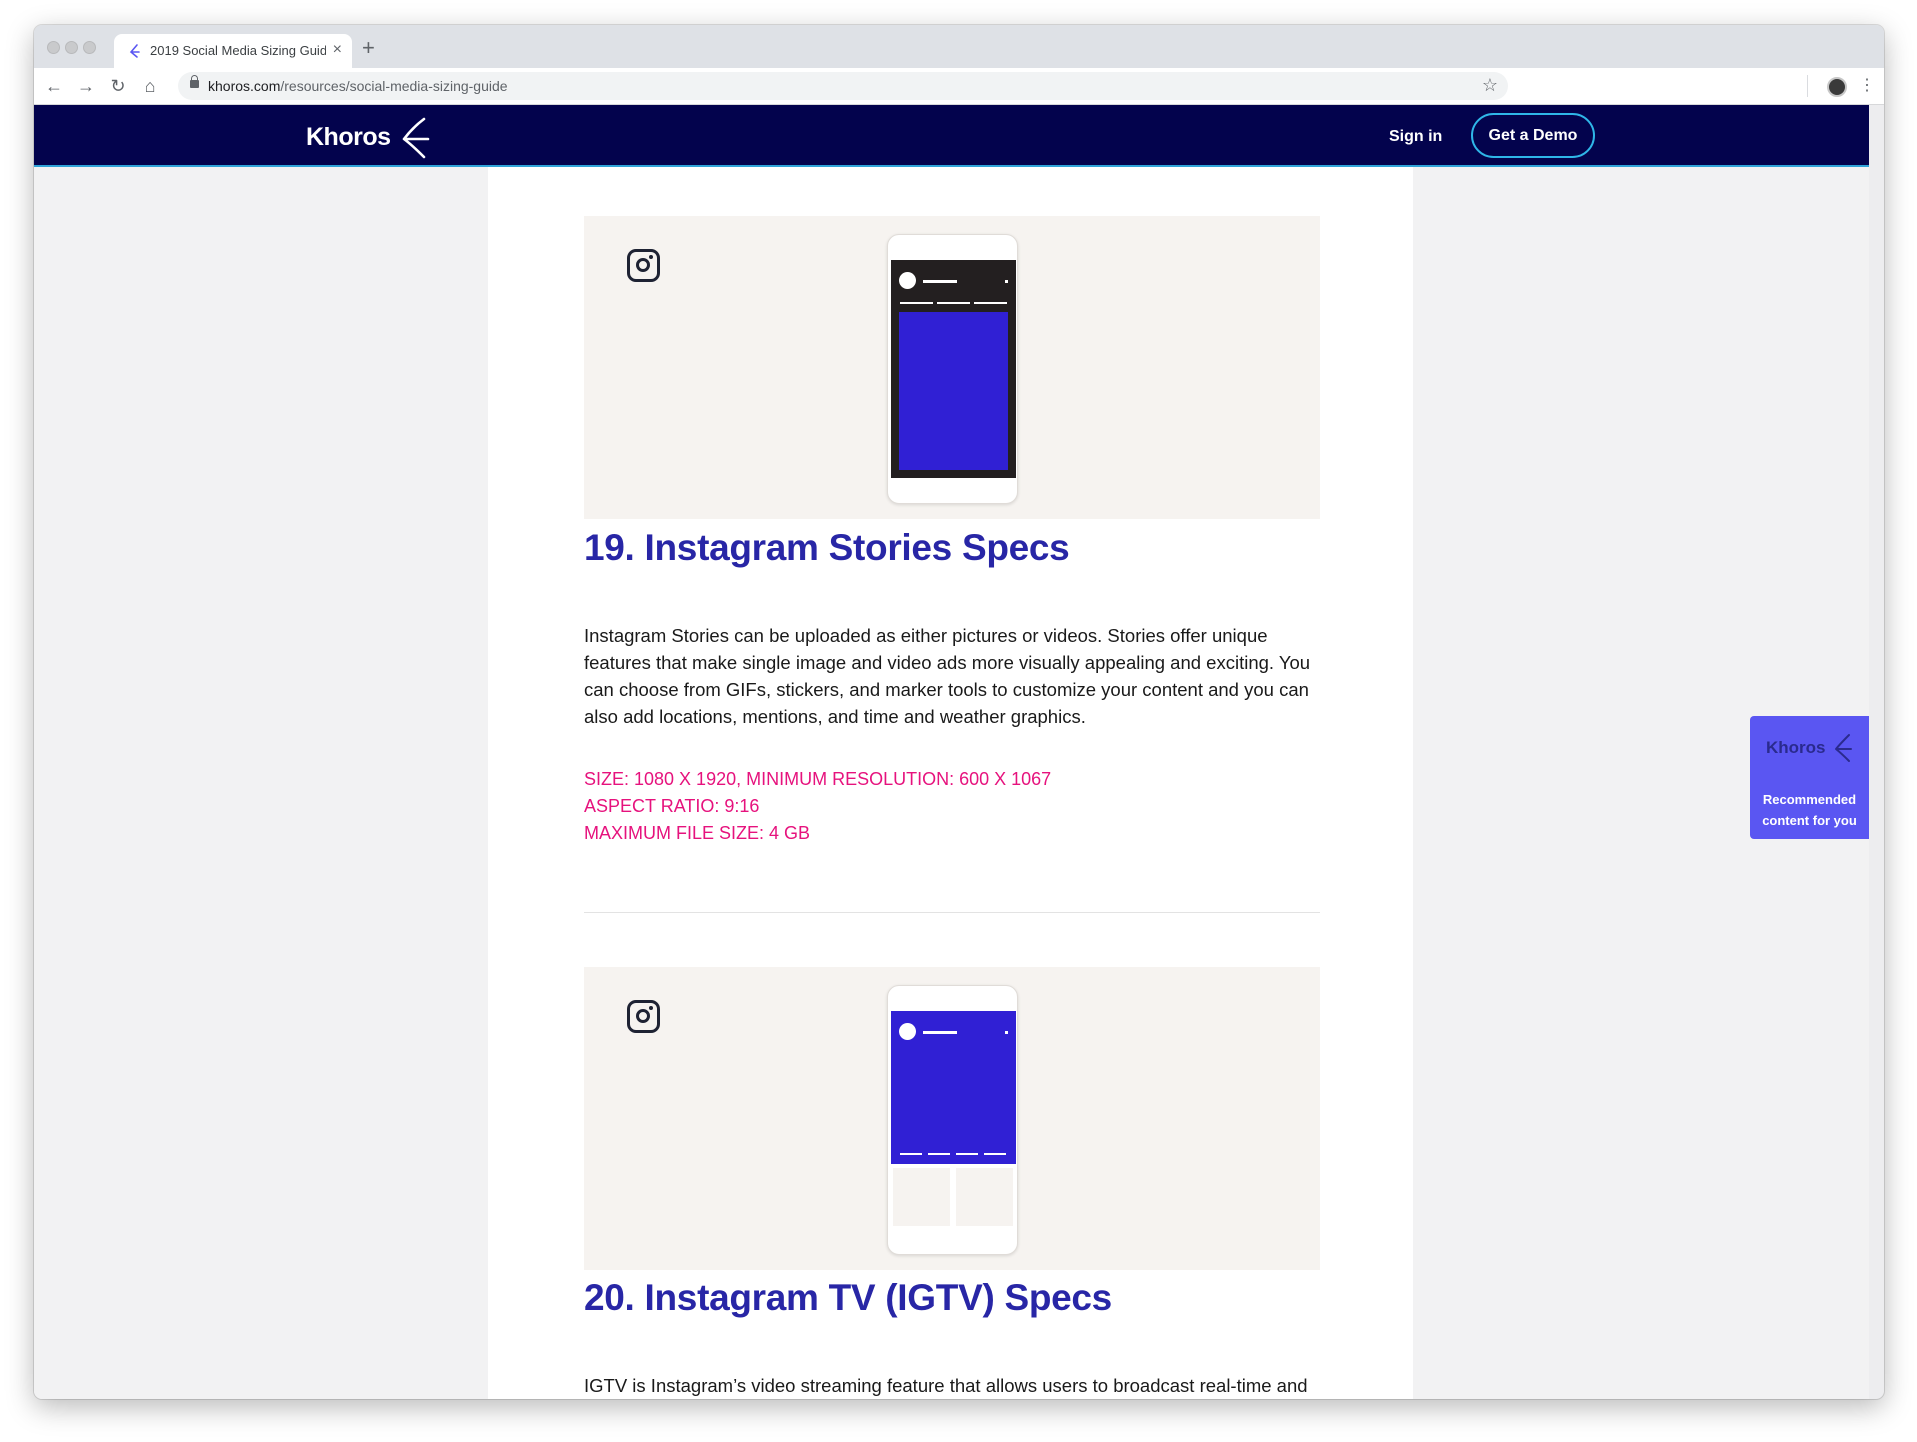  I want to click on reload-icon: ↻, so click(118, 86).